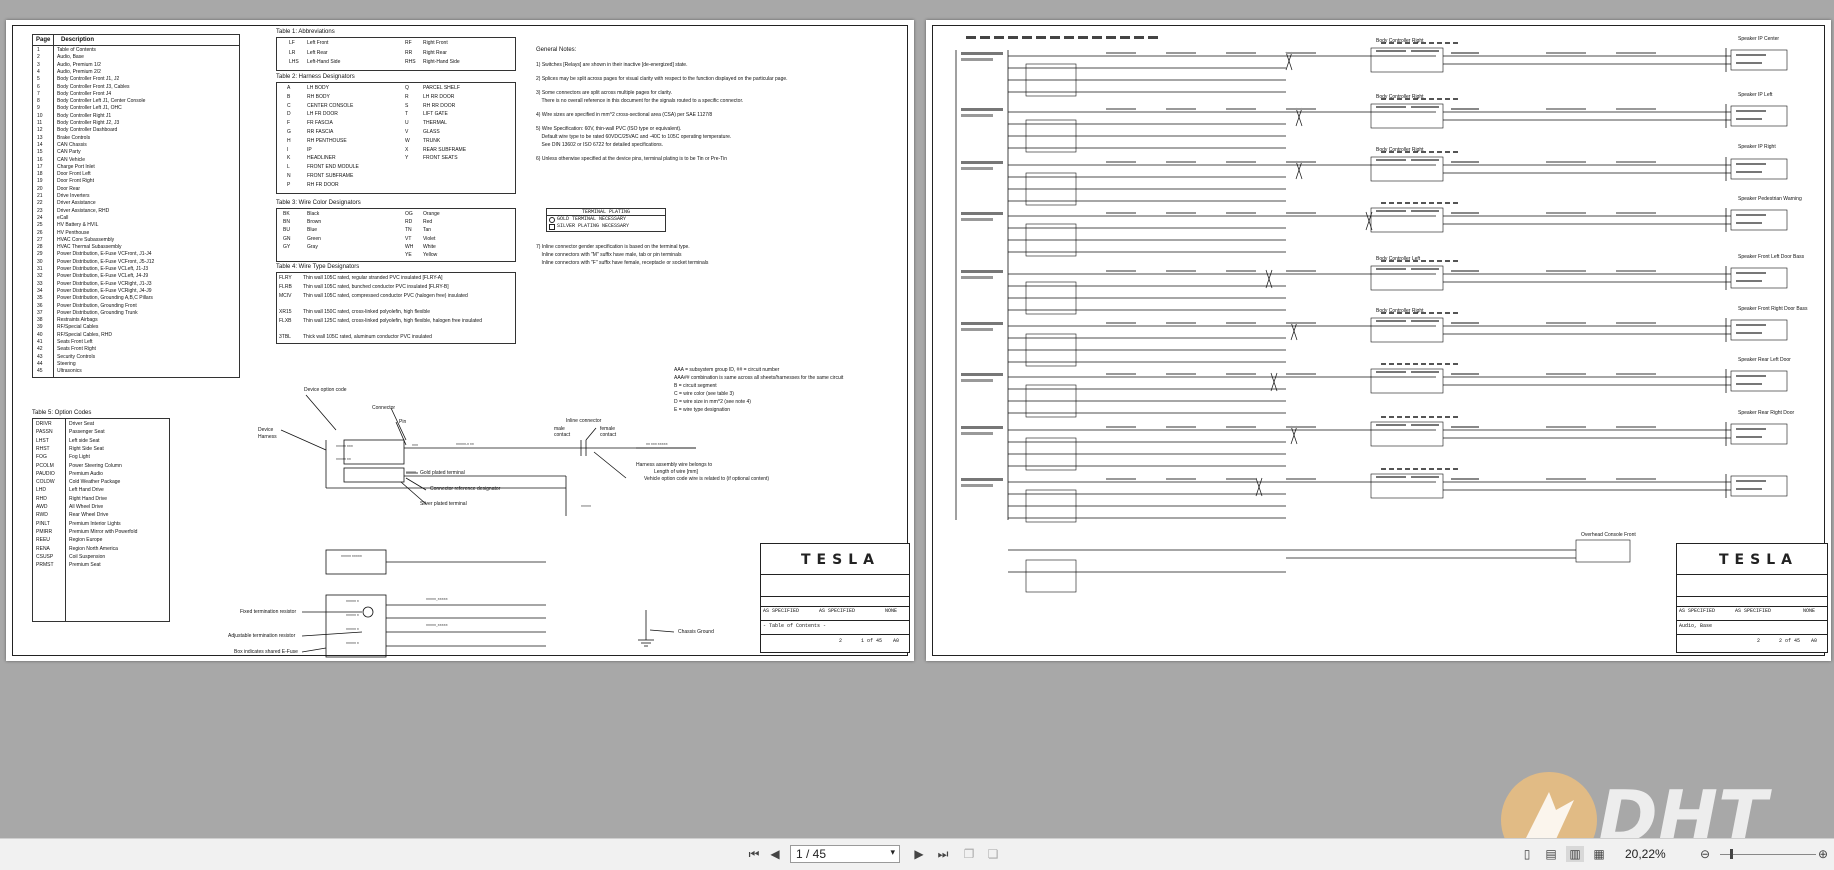 The height and width of the screenshot is (870, 1834). I want to click on controller-label: Body Controller Left, so click(1398, 259).